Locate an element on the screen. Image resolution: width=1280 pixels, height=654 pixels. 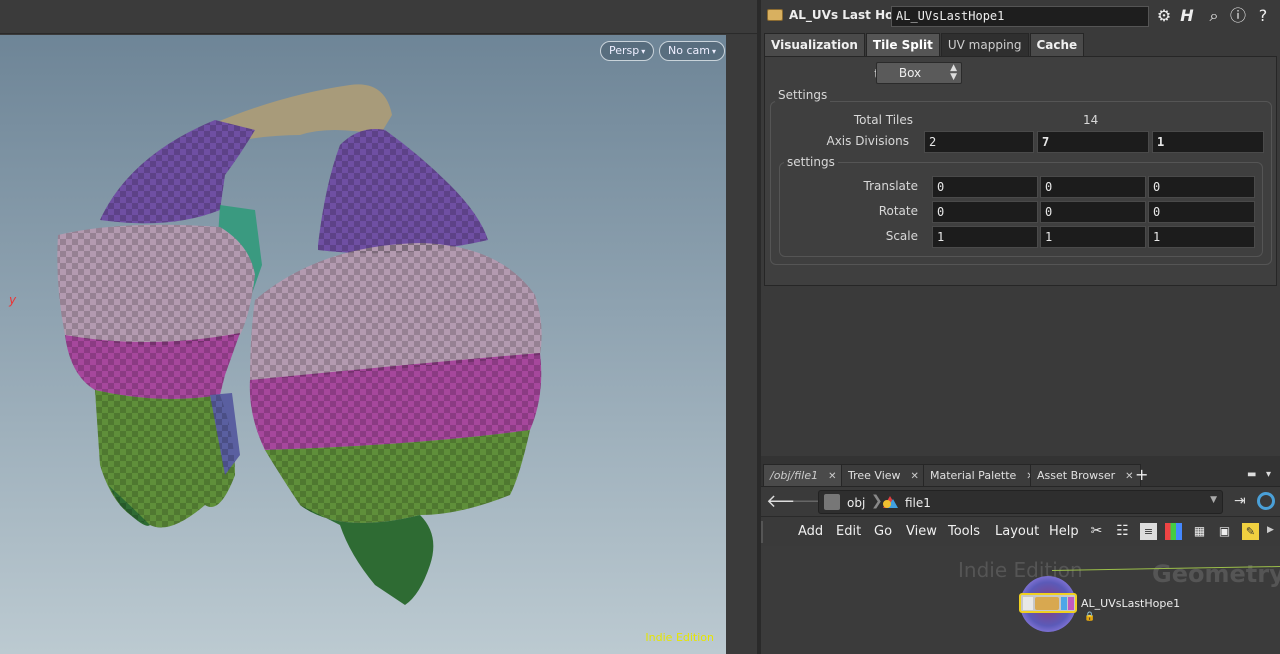
search-icon: ⌕ is located at coordinates (1214, 16).